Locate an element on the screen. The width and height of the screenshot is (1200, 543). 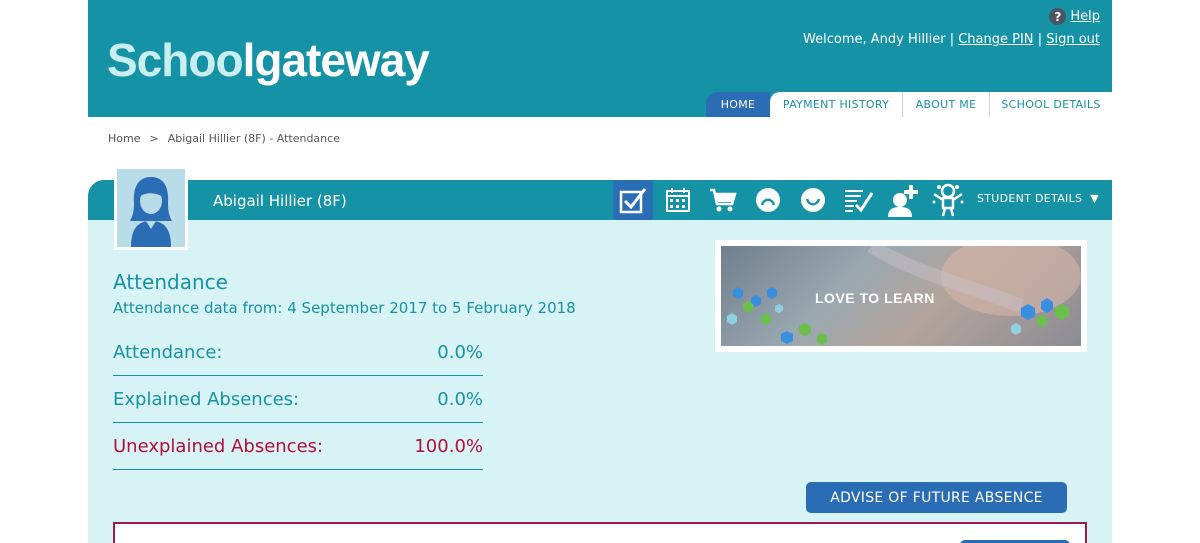
sign-out-link: Sign out is located at coordinates (1073, 39).